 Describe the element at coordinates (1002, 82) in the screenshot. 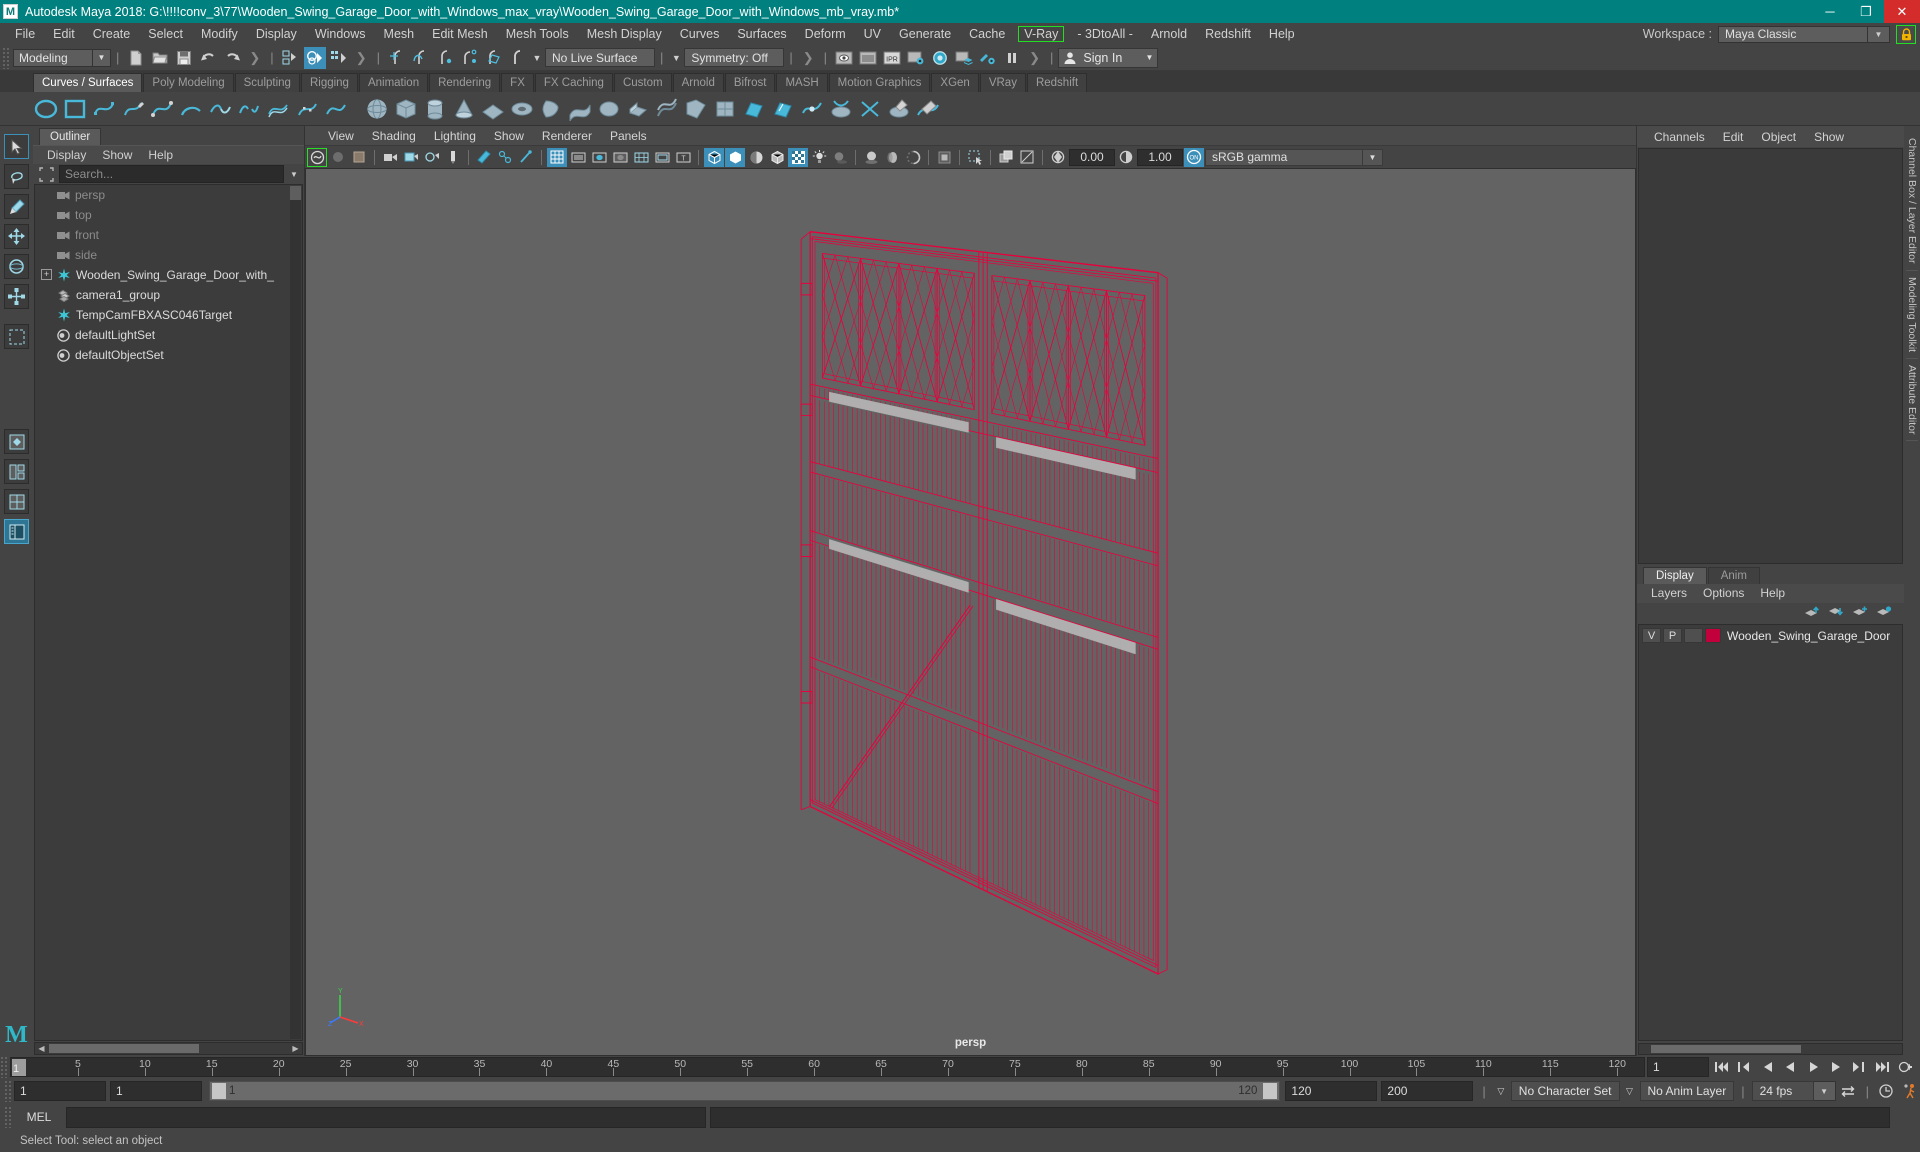

I see `shelf-tab-vray: VRay` at that location.